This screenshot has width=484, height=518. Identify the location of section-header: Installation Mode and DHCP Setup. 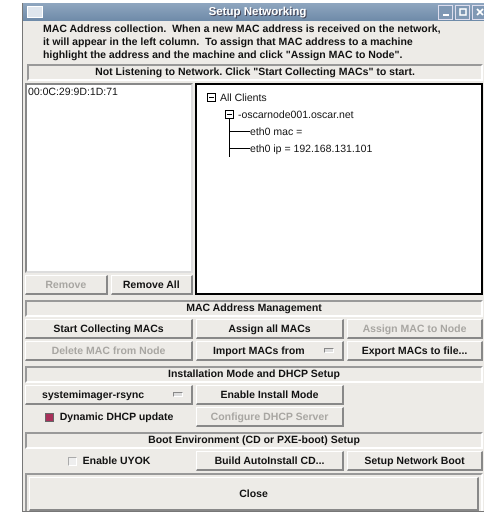
(254, 374).